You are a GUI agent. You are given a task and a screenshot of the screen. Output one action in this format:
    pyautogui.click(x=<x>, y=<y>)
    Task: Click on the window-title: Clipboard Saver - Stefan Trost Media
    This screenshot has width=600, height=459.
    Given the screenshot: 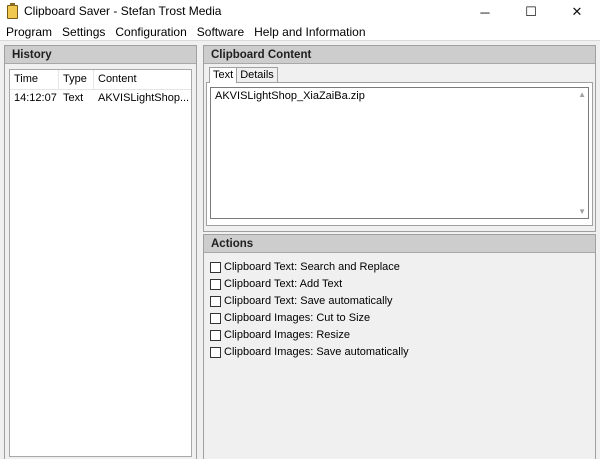 What is the action you would take?
    pyautogui.click(x=123, y=11)
    